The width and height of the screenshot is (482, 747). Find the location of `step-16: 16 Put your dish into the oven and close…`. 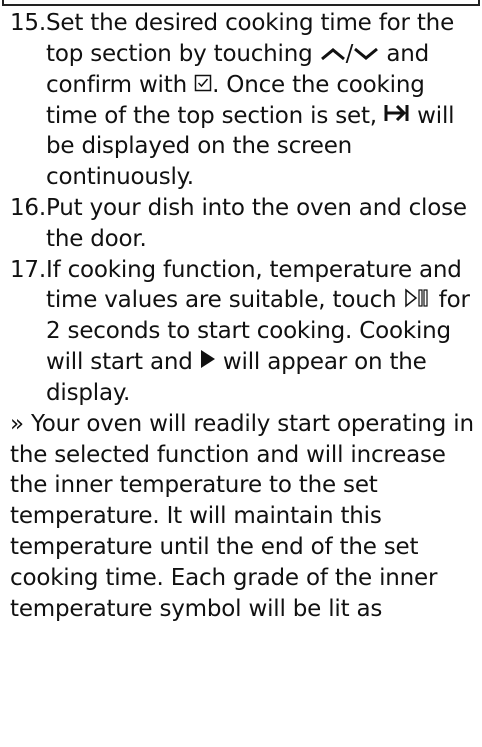

step-16: 16 Put your dish into the oven and close… is located at coordinates (245, 224).